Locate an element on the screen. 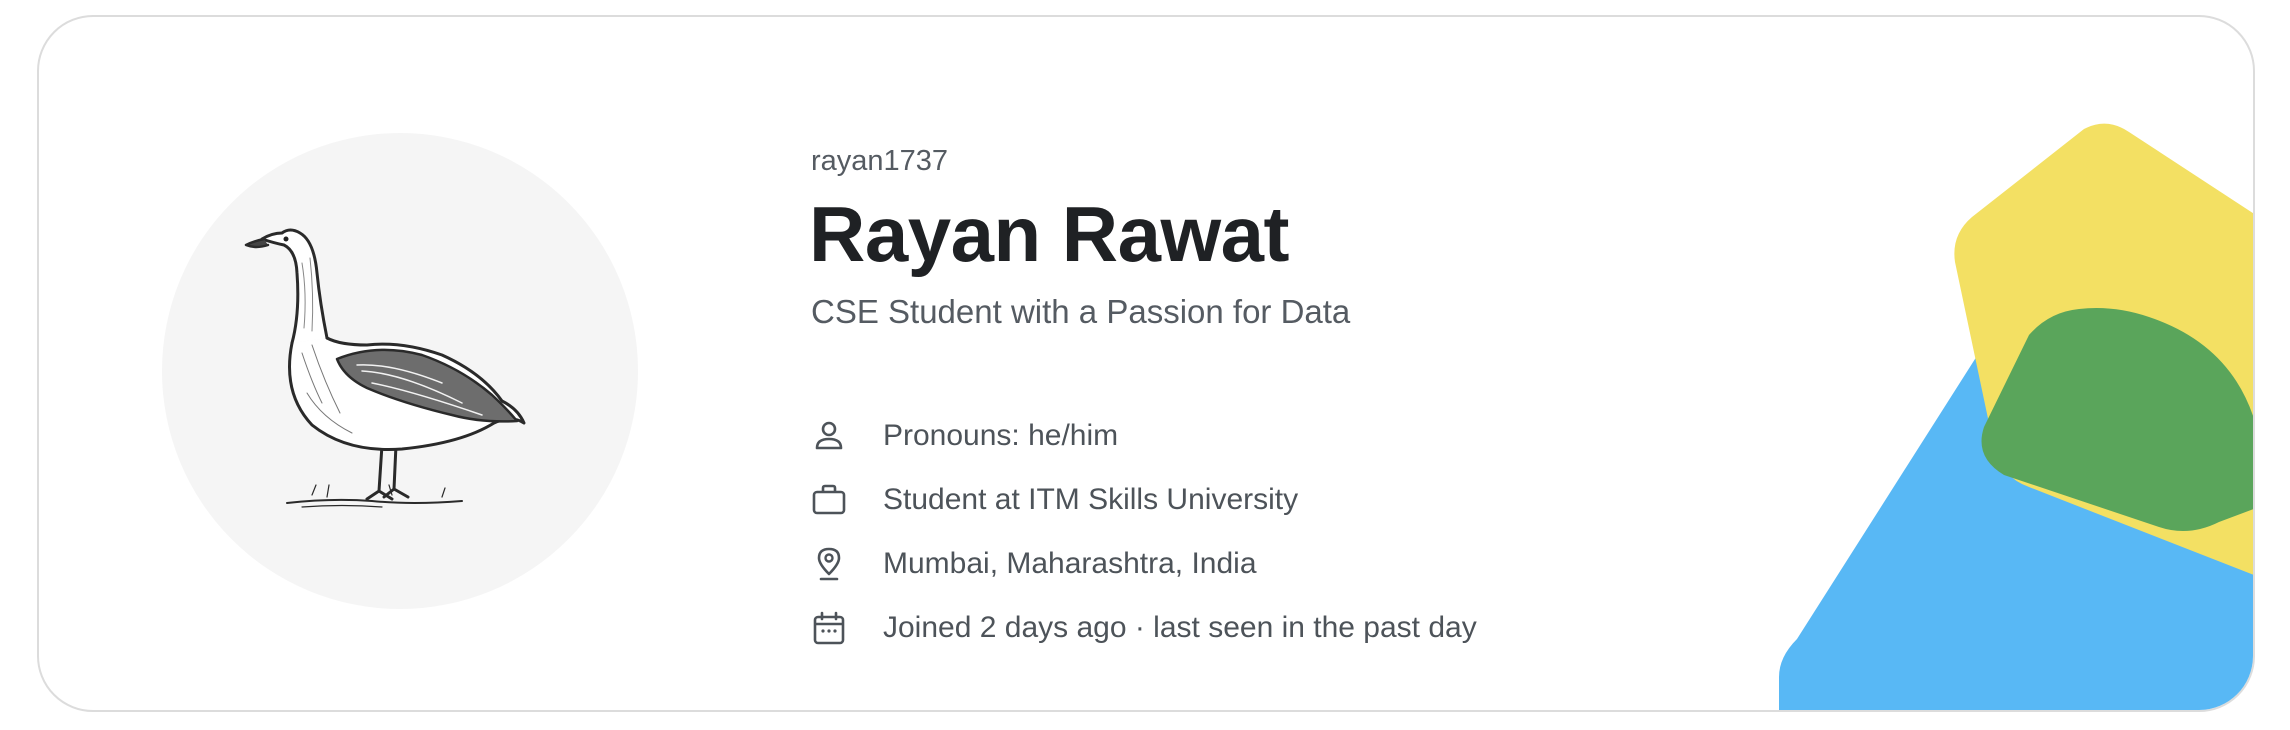 This screenshot has width=2290, height=730. briefcase-icon is located at coordinates (829, 499).